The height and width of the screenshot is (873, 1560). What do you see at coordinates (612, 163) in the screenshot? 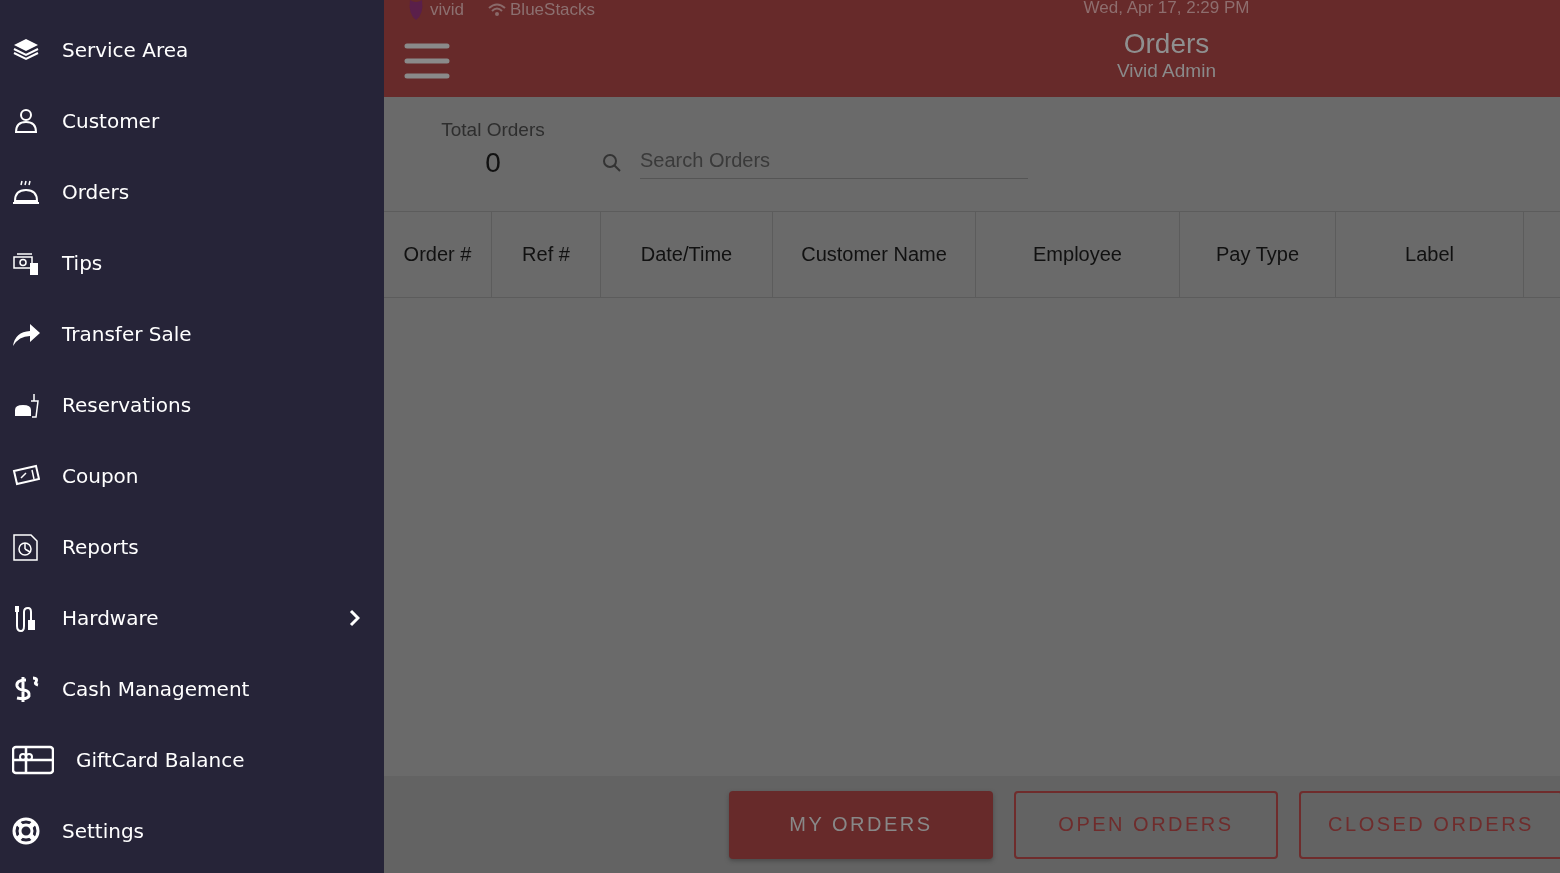
I see `search-icon` at bounding box center [612, 163].